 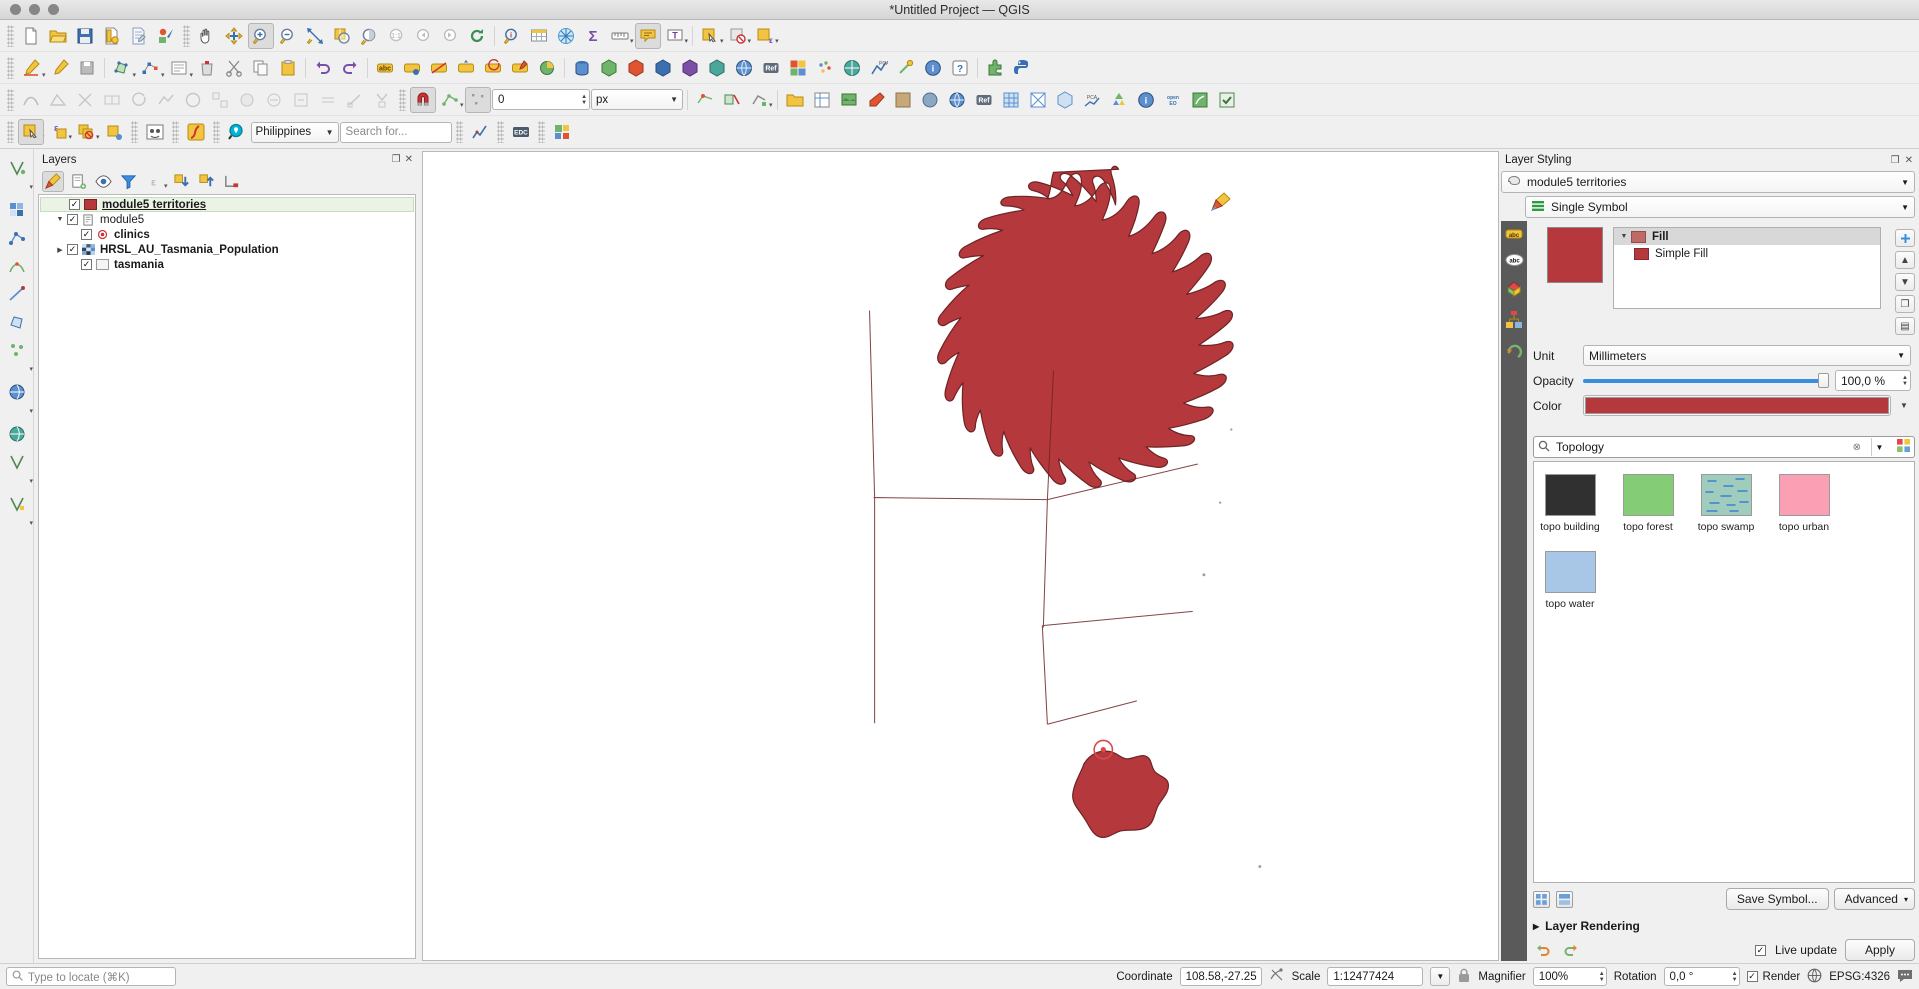 What do you see at coordinates (155, 132) in the screenshot?
I see `geometry-mask-icon` at bounding box center [155, 132].